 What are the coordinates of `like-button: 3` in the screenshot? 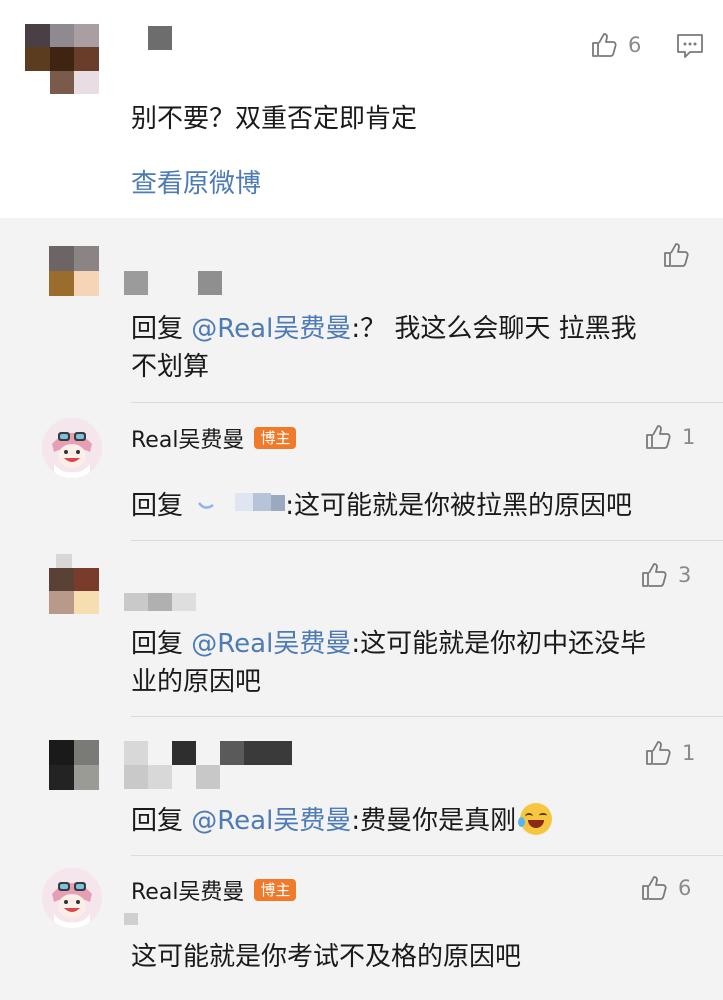 It's located at (665, 575).